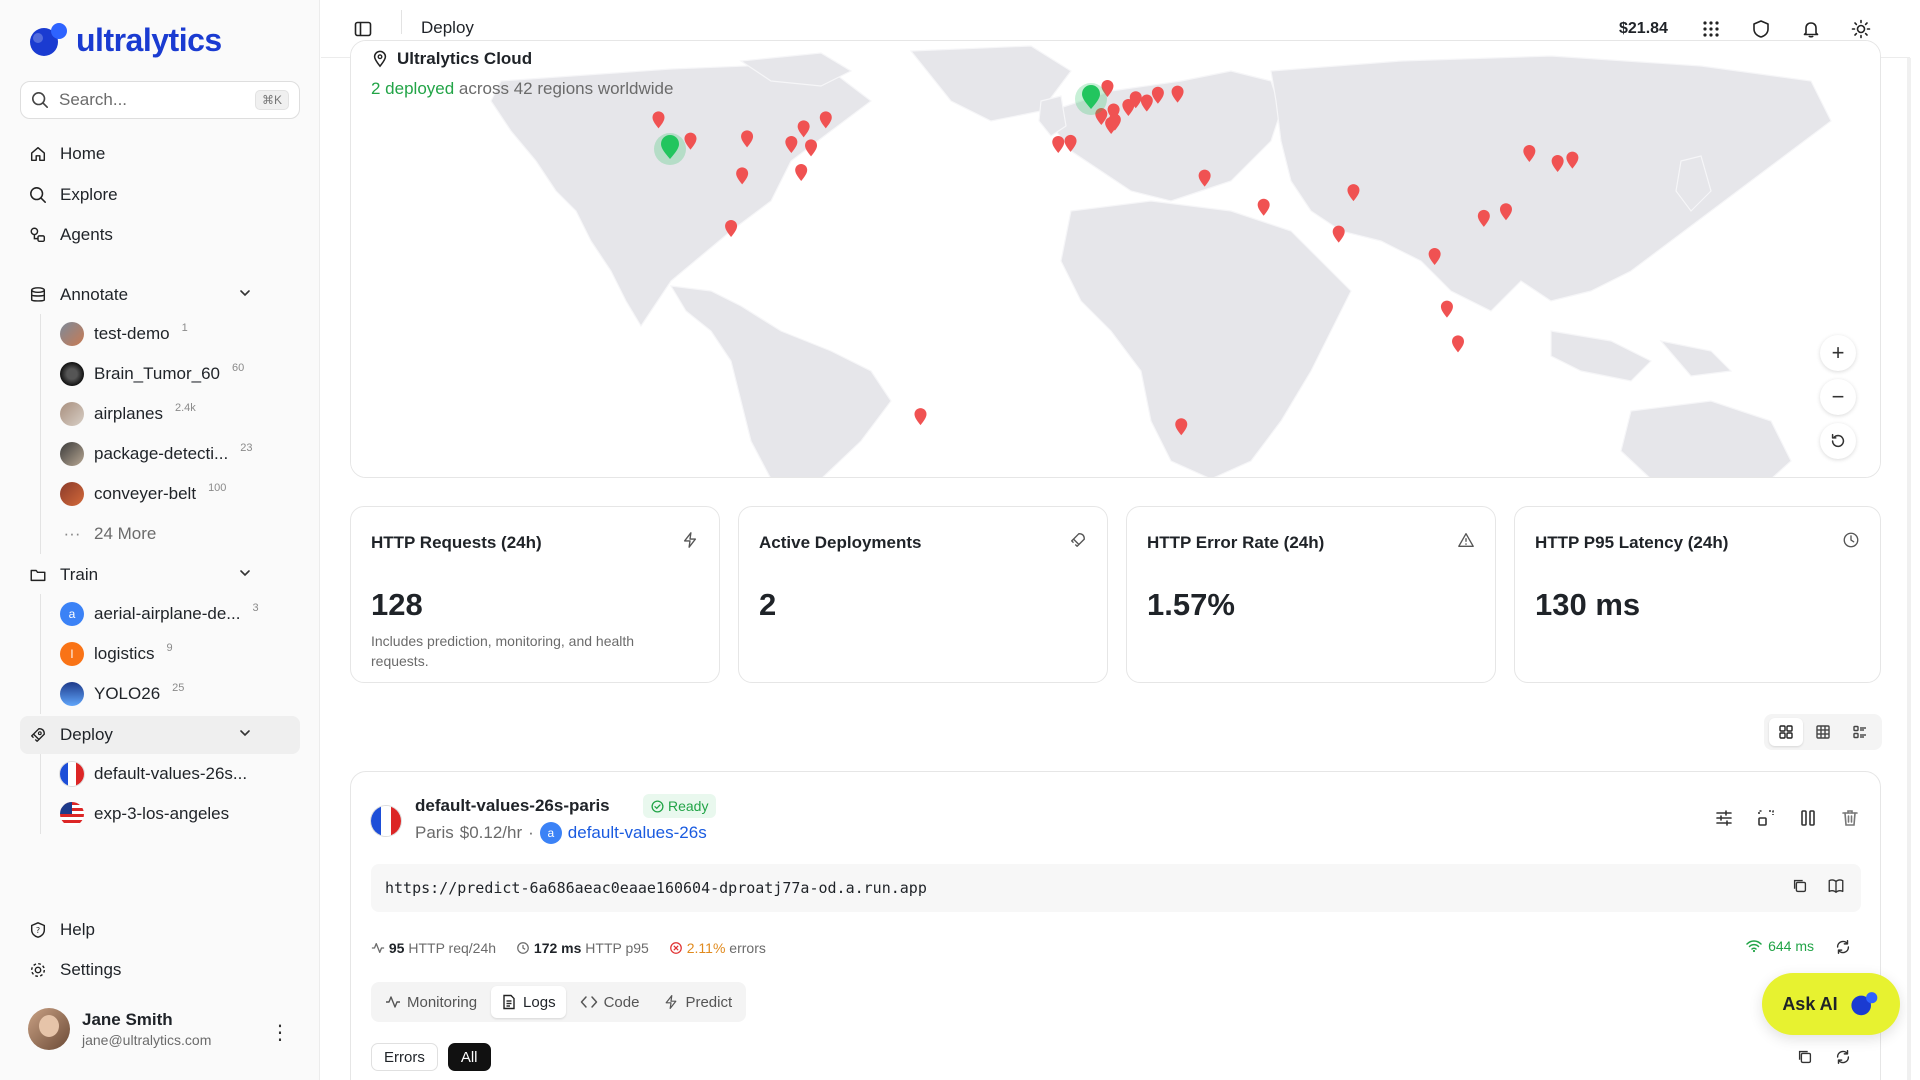 The image size is (1920, 1080). I want to click on search-input: Search... ⌘K, so click(160, 100).